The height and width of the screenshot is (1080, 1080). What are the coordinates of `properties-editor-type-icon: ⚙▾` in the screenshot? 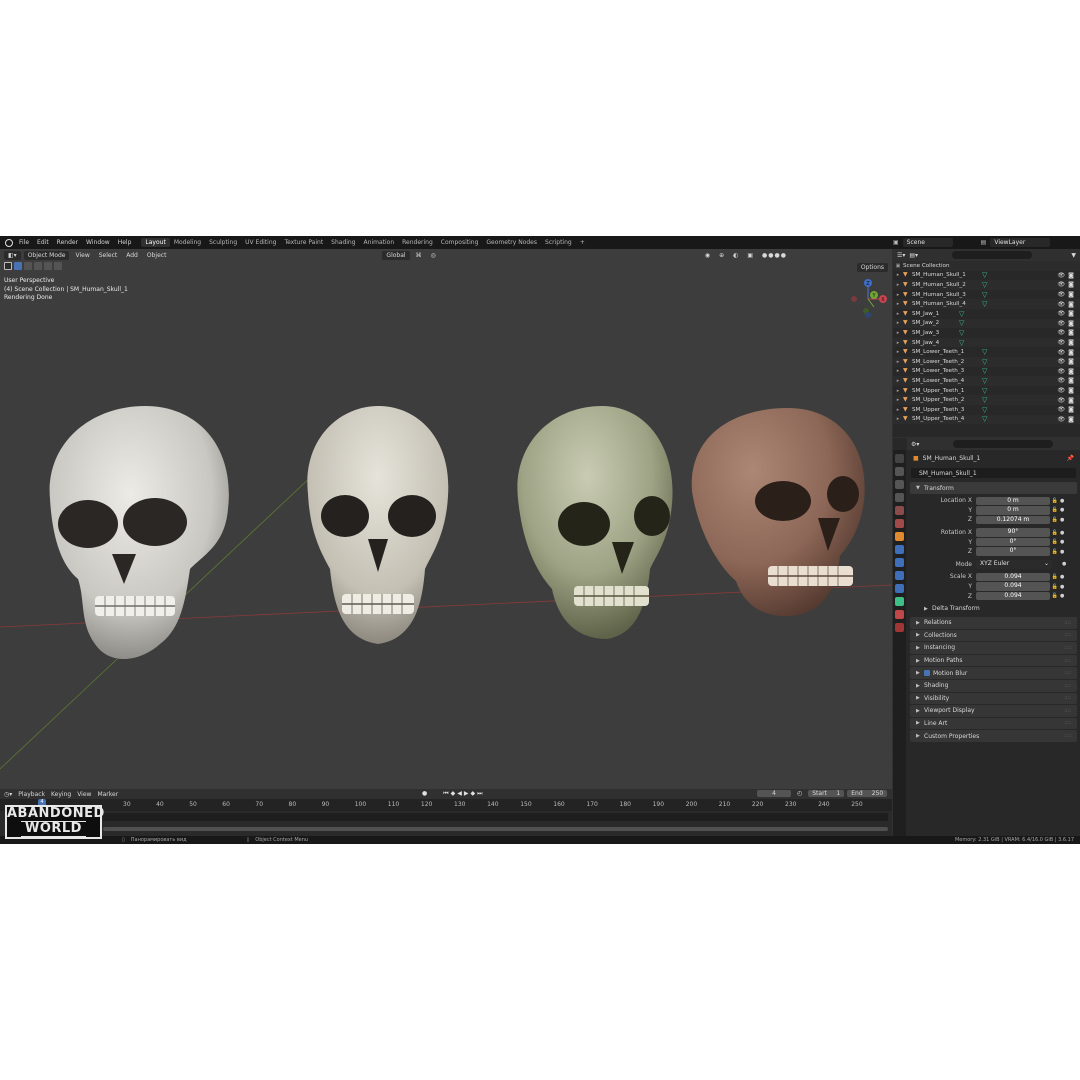 It's located at (915, 444).